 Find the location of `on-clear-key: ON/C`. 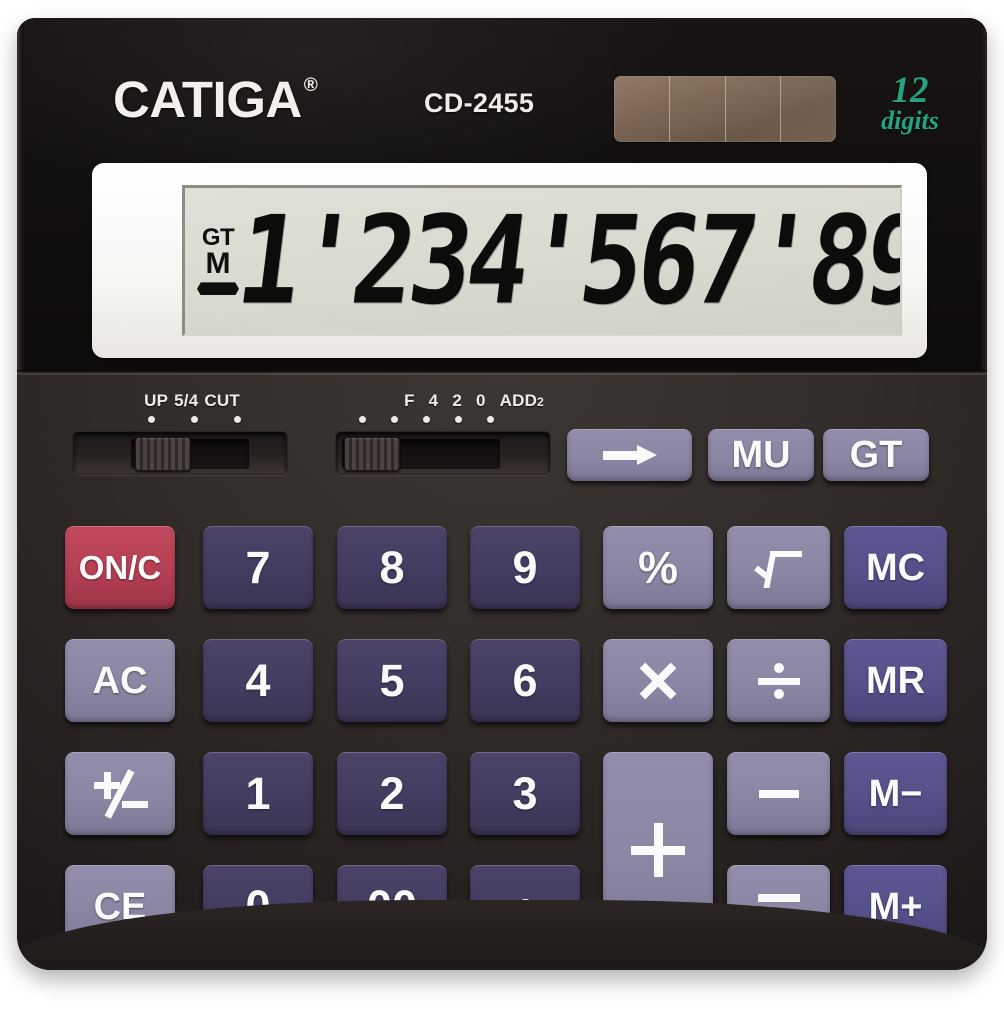

on-clear-key: ON/C is located at coordinates (120, 567).